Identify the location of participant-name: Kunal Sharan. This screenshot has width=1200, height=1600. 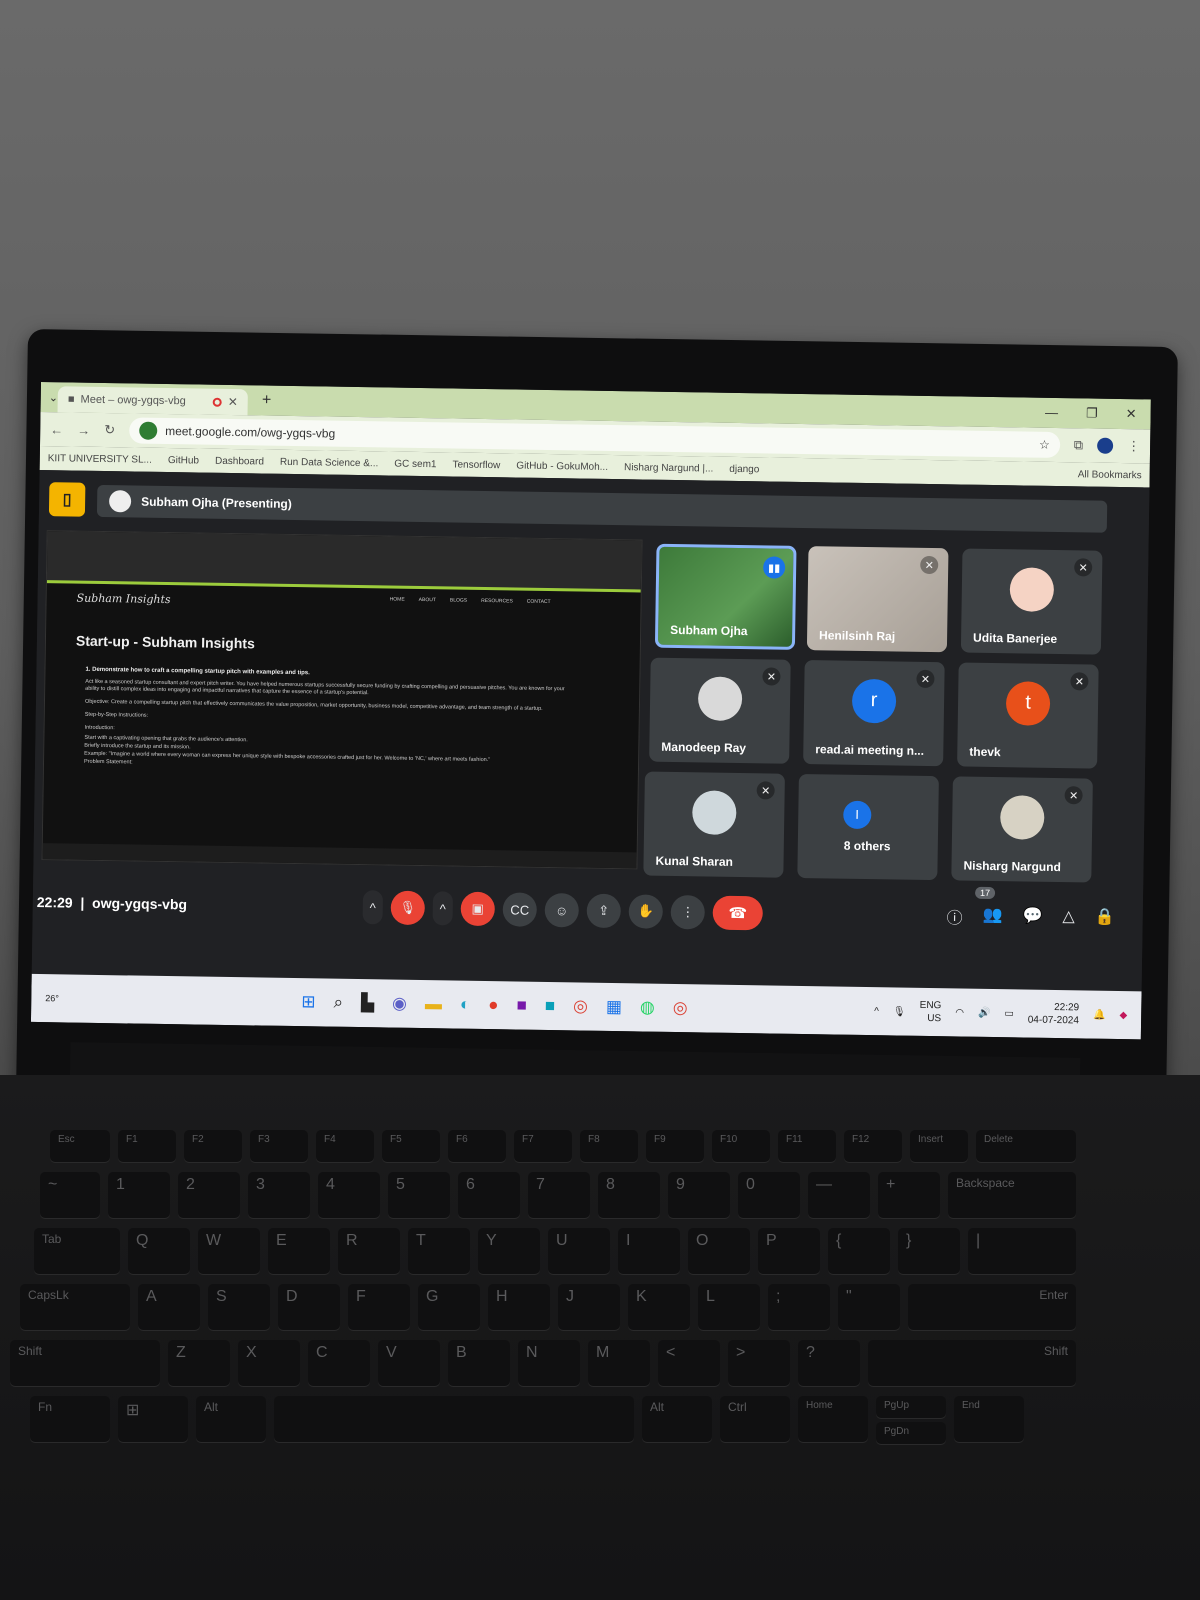
(694, 861).